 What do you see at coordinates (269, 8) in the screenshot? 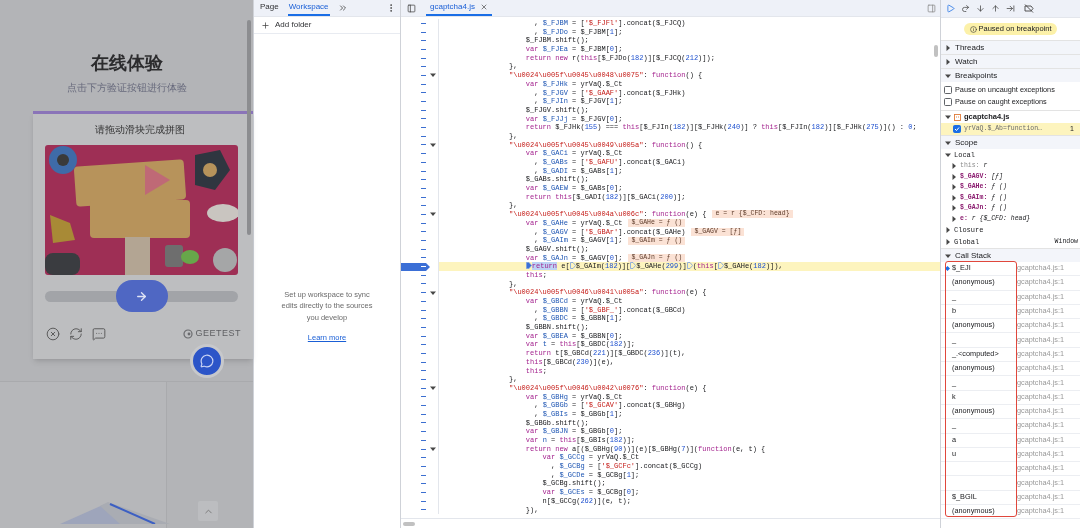
I see `navigator-tab: Page` at bounding box center [269, 8].